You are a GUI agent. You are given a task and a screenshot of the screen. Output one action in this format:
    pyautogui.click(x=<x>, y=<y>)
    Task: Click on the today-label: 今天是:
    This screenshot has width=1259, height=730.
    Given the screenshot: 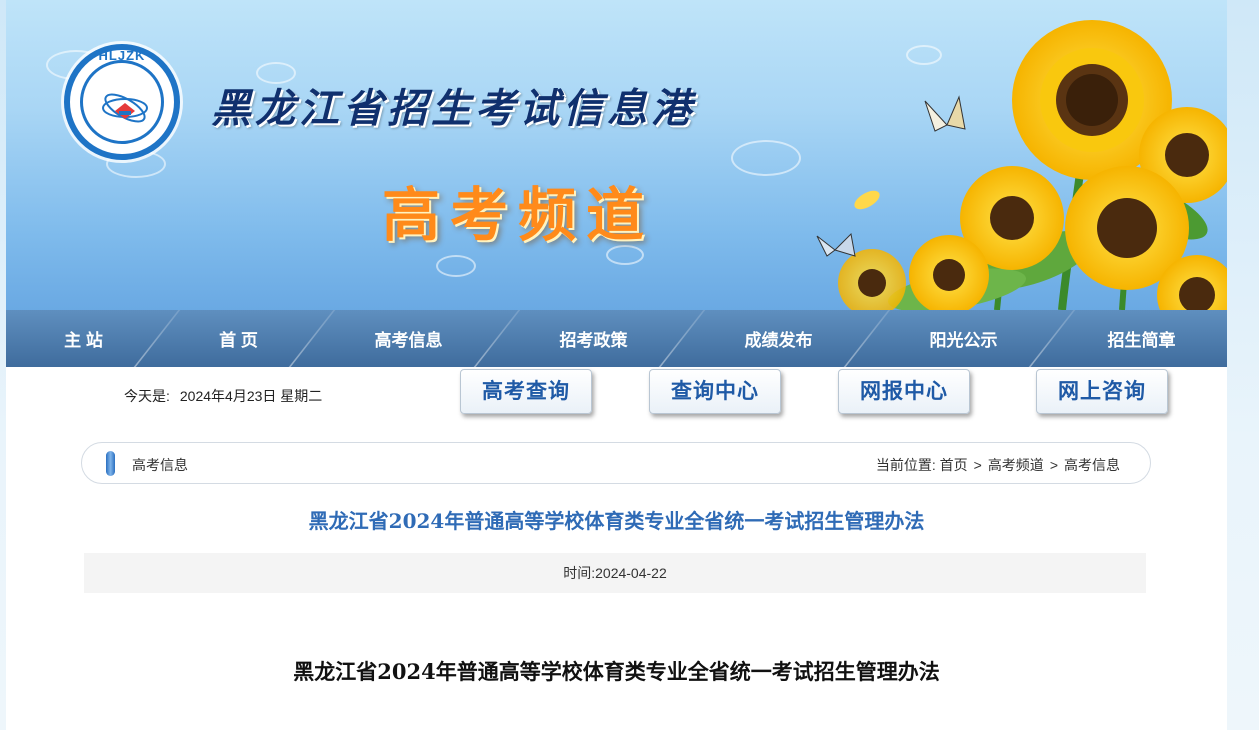 What is the action you would take?
    pyautogui.click(x=147, y=396)
    